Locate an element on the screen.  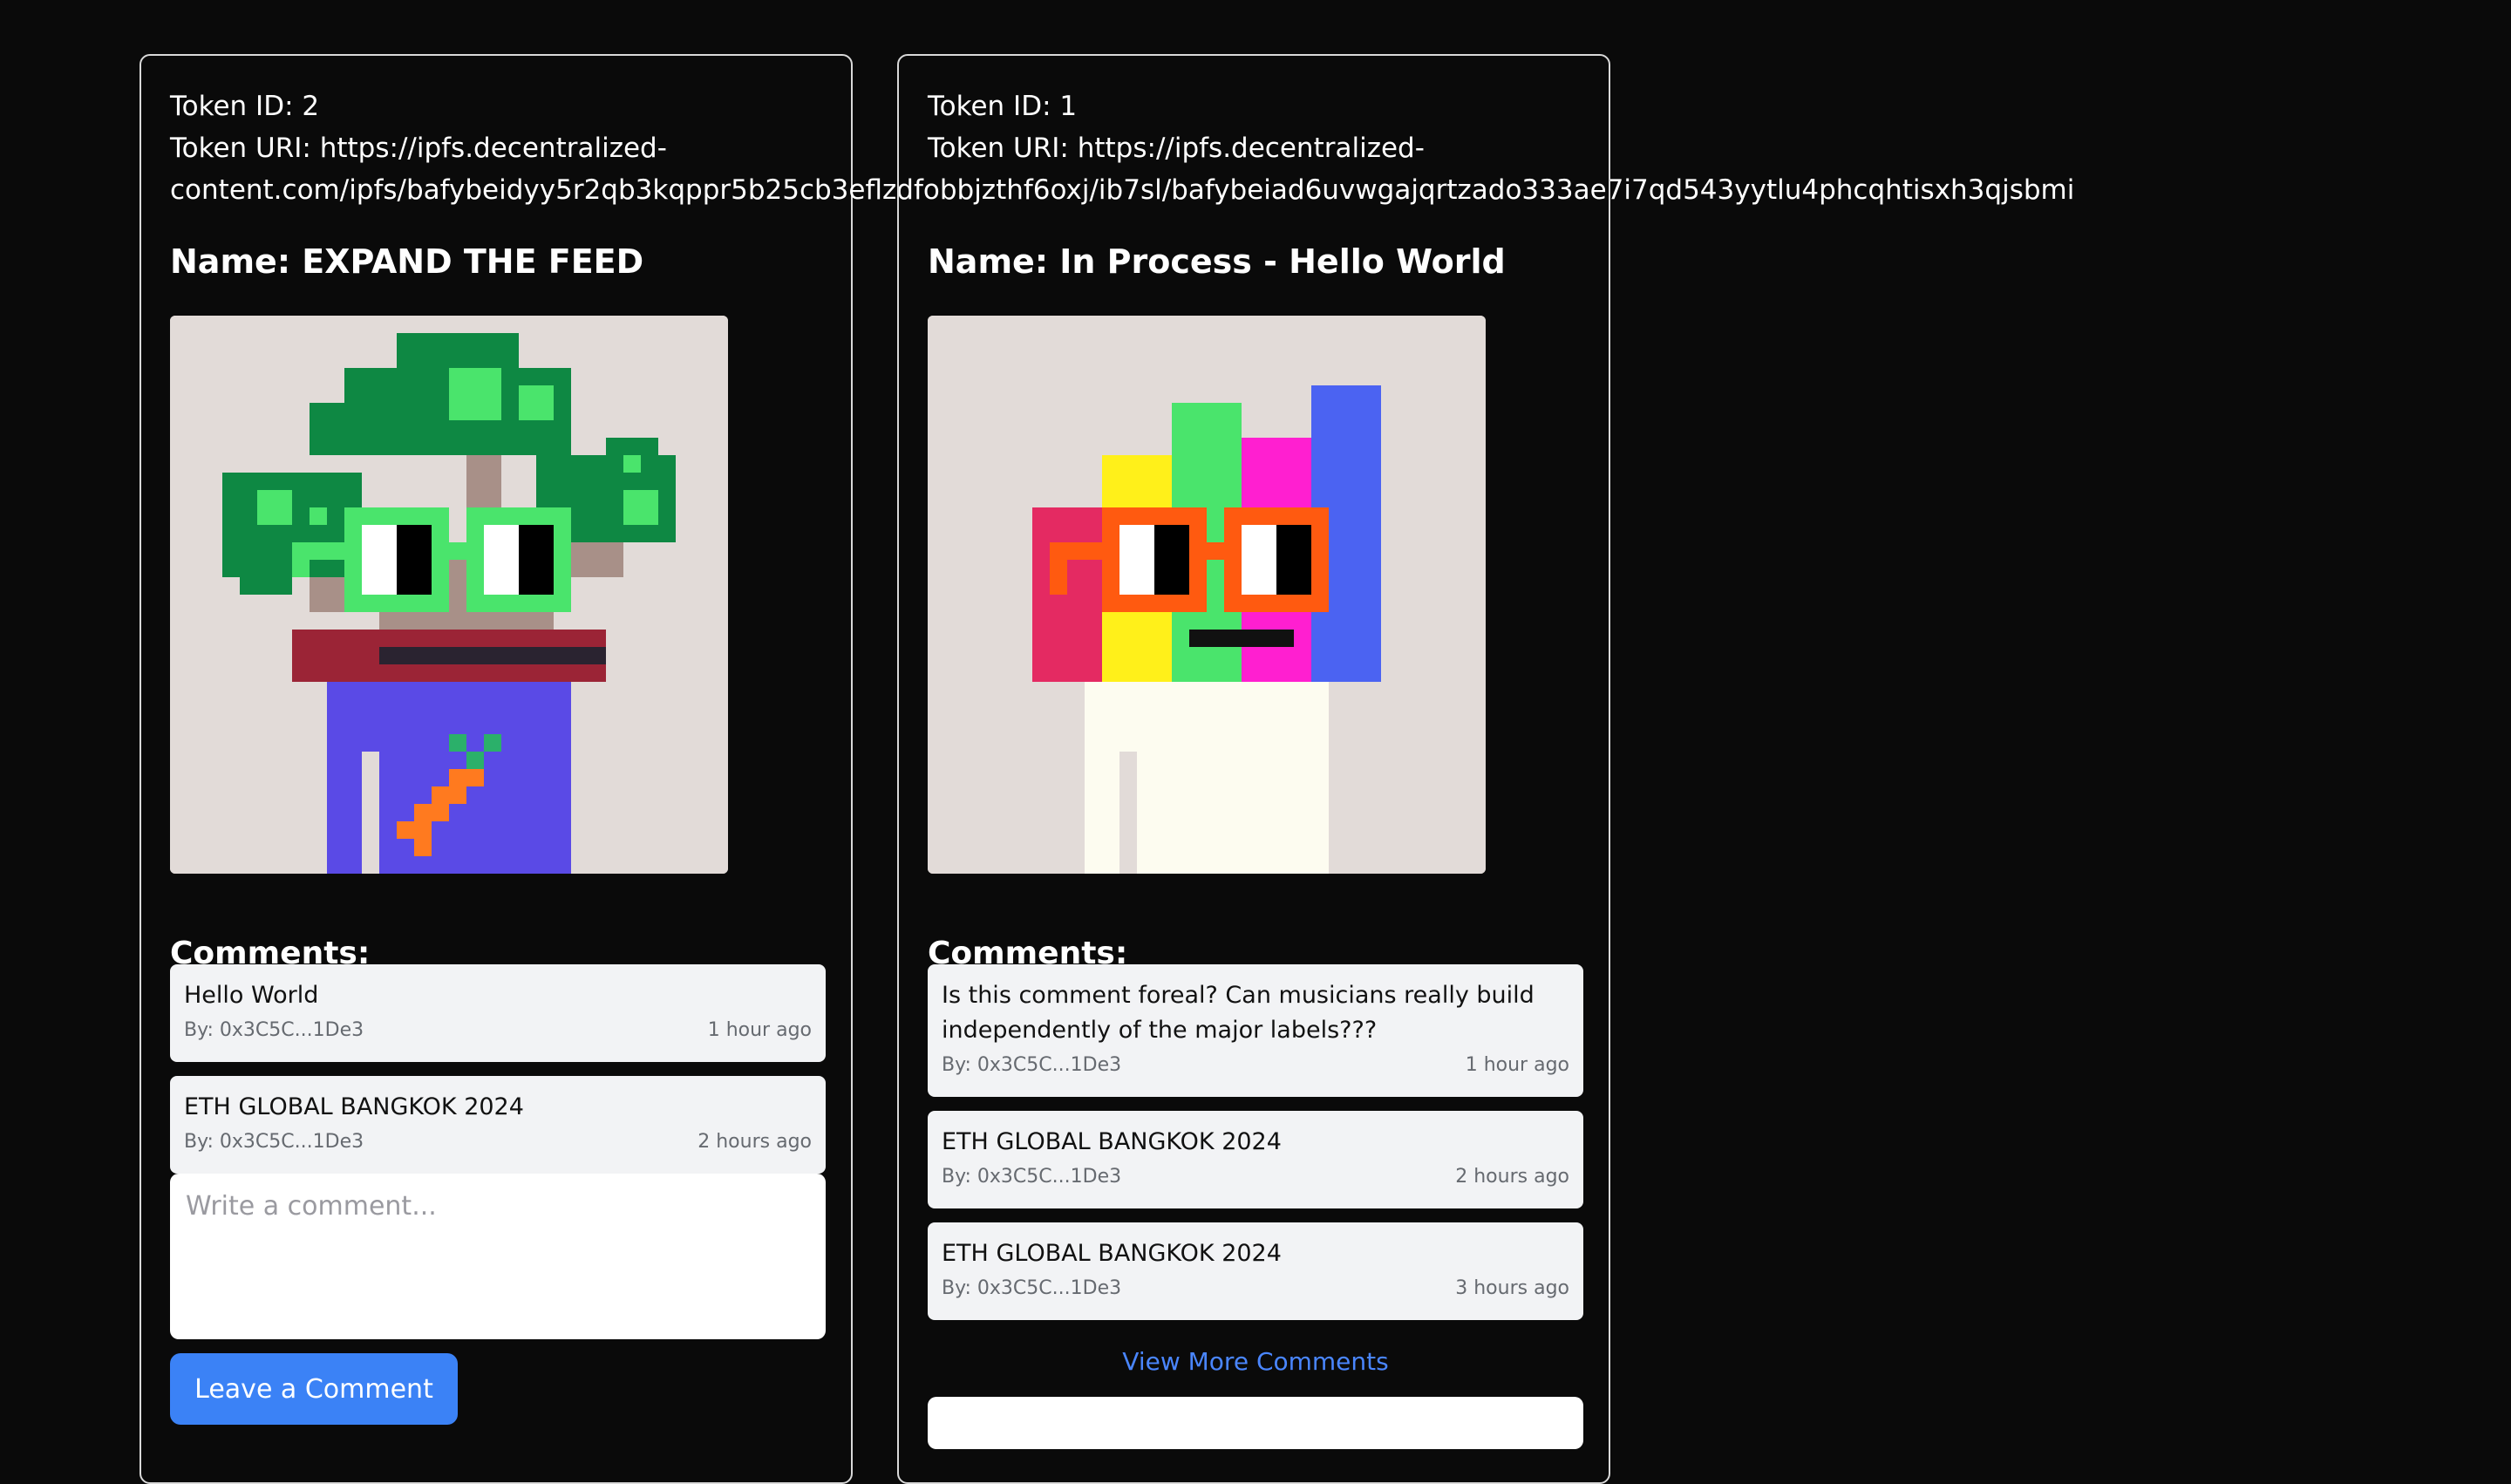
view-more-comments-link: View More Comments is located at coordinates (1255, 1361).